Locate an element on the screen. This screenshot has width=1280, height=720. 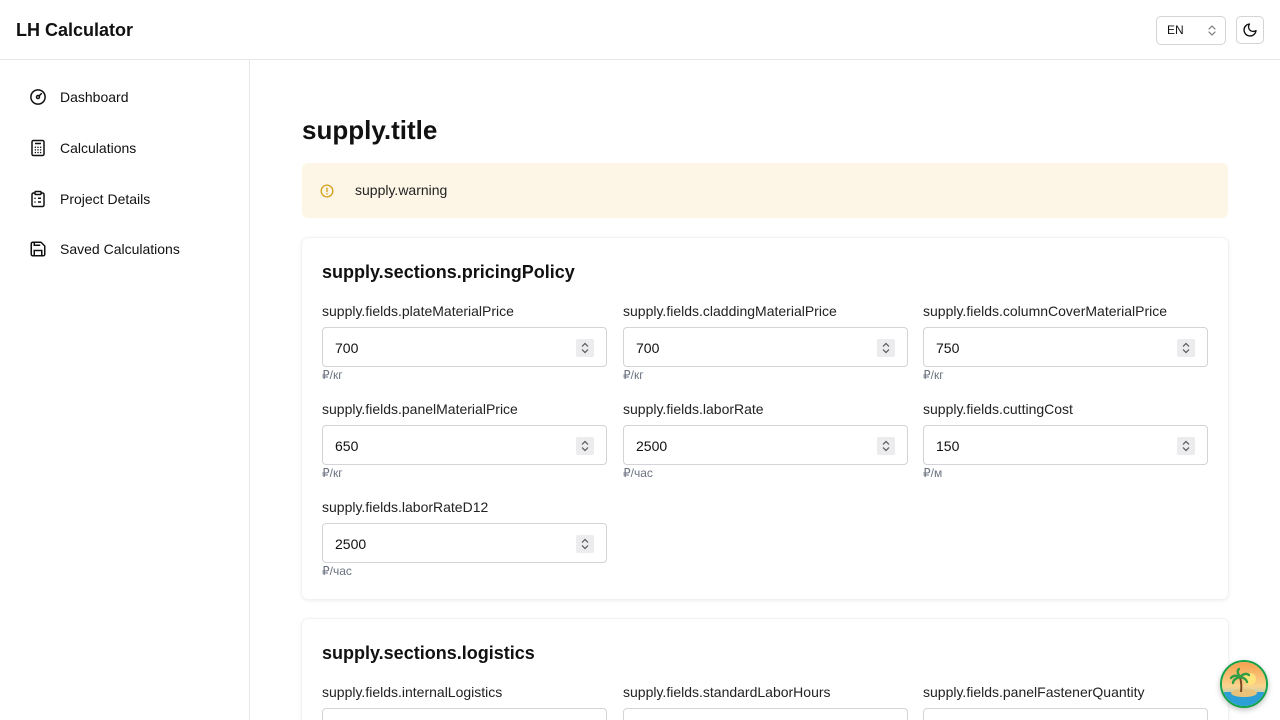
island-avatar-icon is located at coordinates (1244, 684).